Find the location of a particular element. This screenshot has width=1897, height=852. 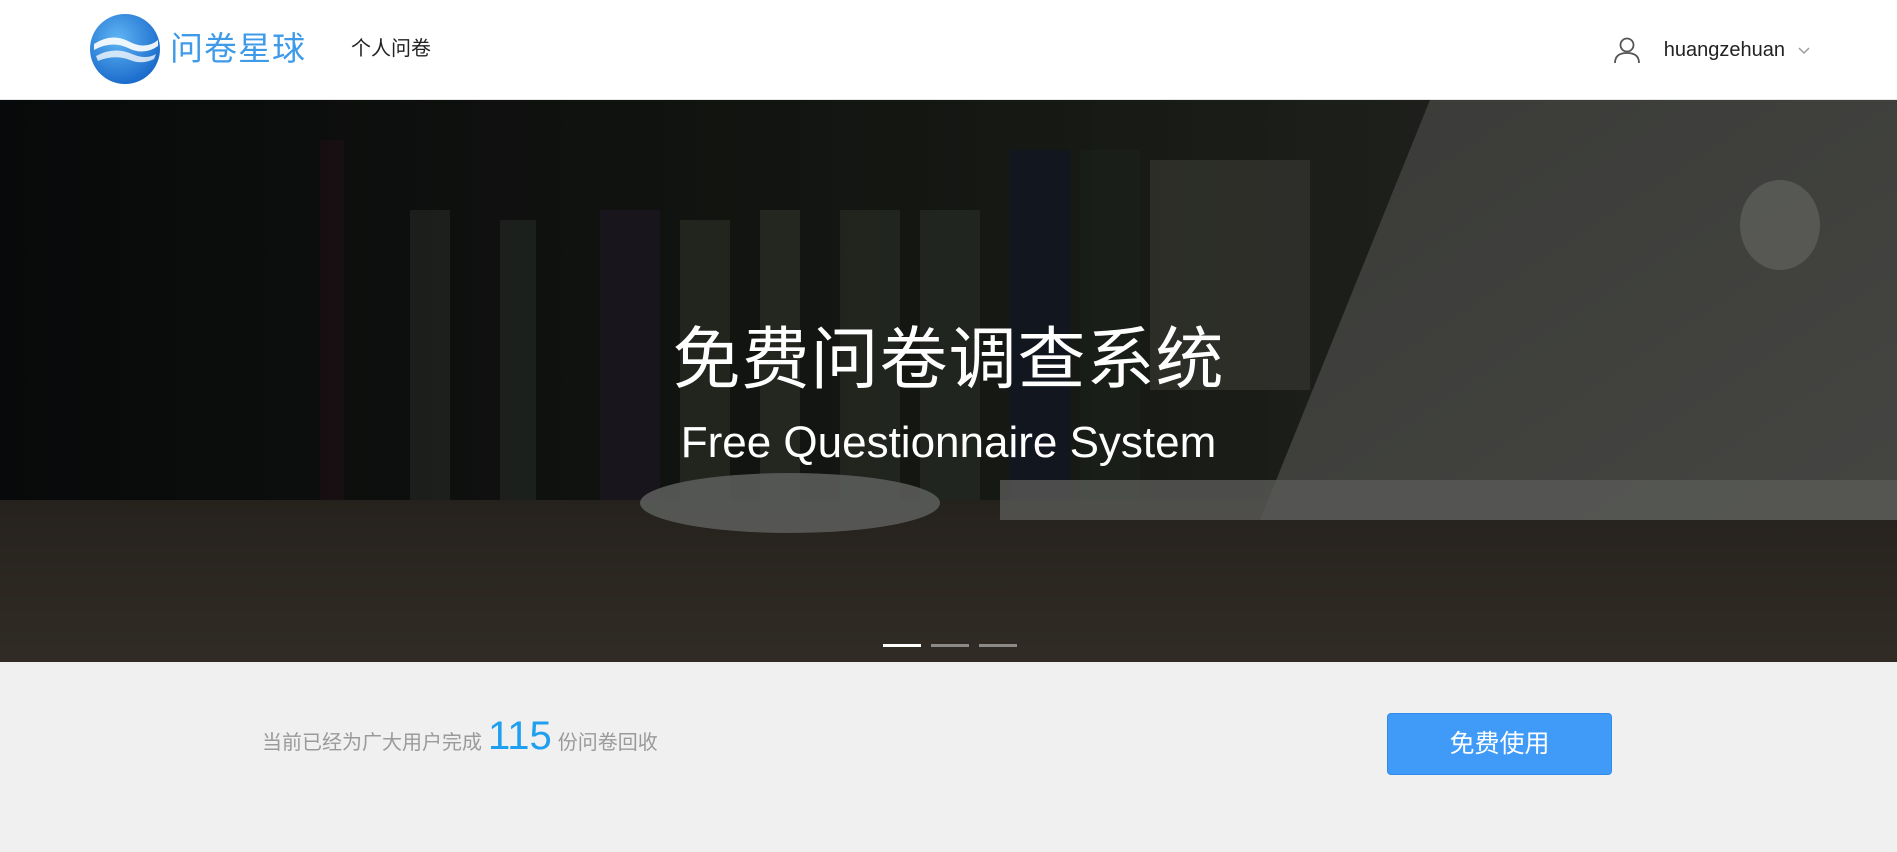

carousel-indicators is located at coordinates (950, 645).